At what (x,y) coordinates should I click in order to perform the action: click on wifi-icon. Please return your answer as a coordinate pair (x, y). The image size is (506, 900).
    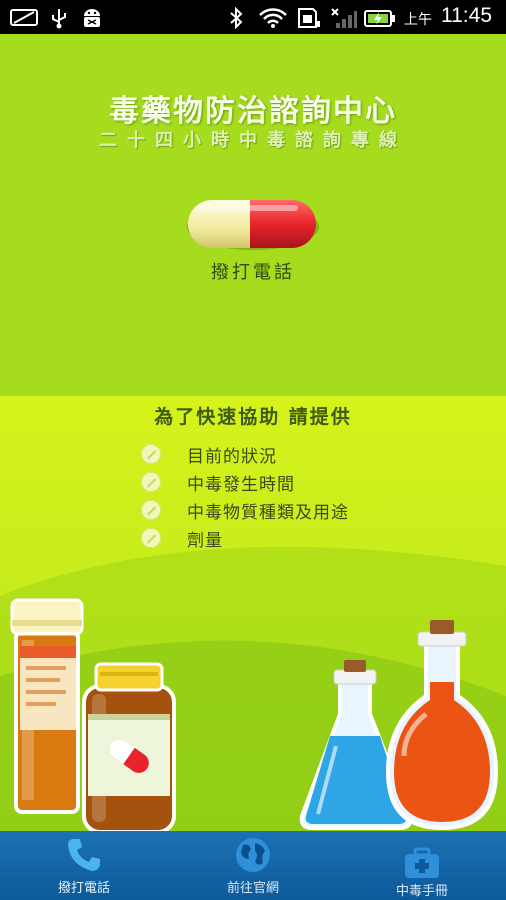
    Looking at the image, I should click on (273, 18).